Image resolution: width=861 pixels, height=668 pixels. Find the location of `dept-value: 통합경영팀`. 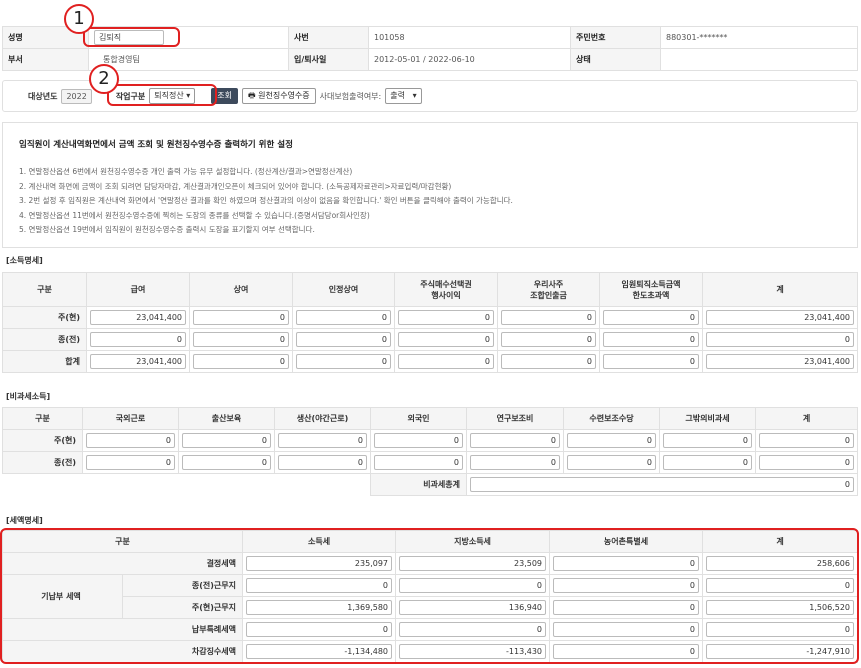

dept-value: 통합경영팀 is located at coordinates (188, 59).